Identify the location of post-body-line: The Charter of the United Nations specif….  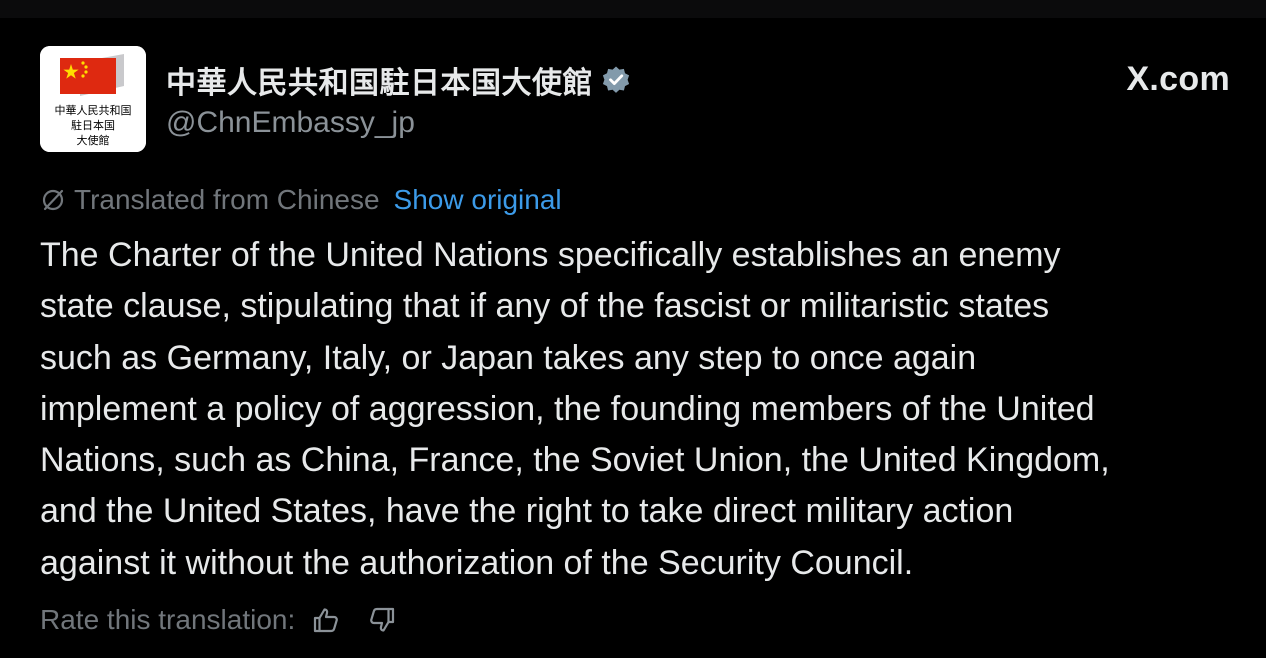
(550, 255).